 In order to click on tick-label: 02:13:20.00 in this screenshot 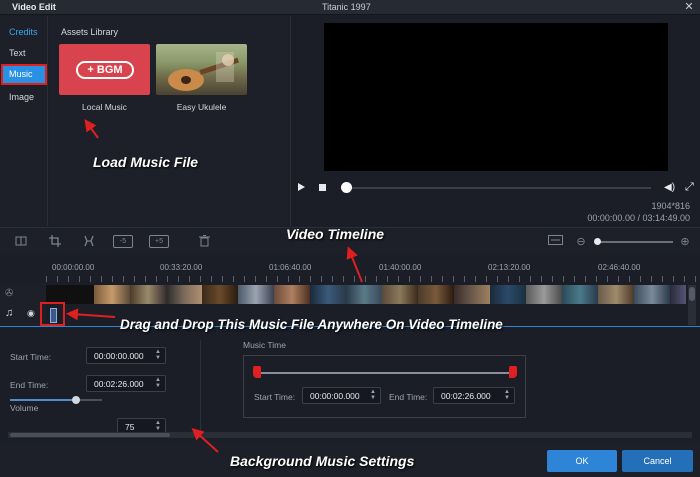, I will do `click(509, 267)`.